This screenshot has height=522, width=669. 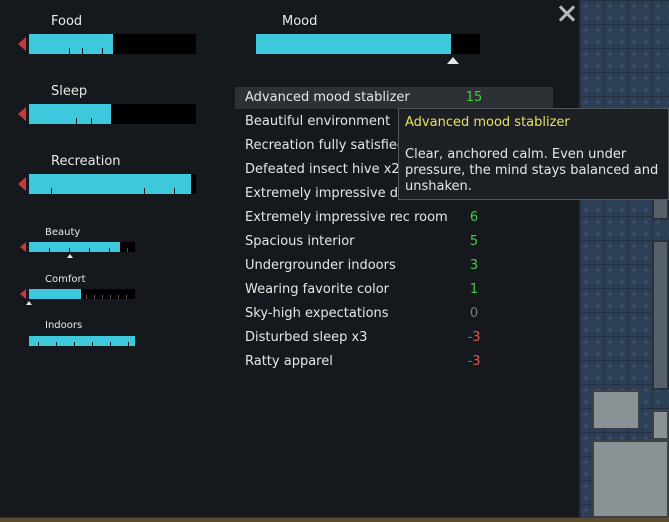 I want to click on tooltip-title: Advanced mood stablizer, so click(x=487, y=122).